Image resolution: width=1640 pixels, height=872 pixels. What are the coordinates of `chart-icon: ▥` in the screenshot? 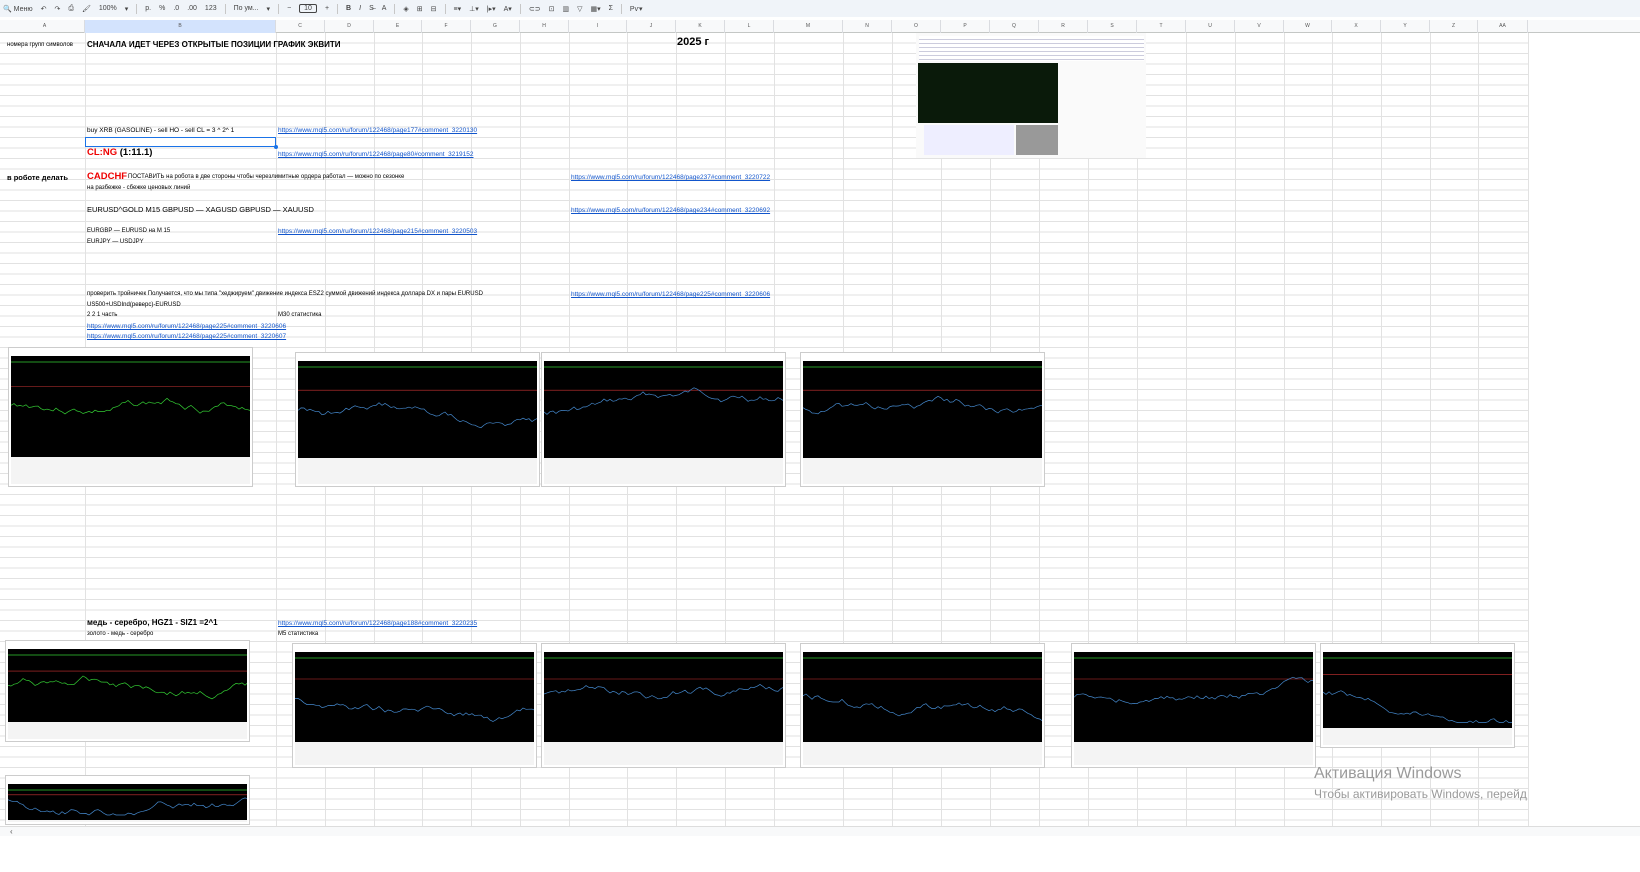 It's located at (565, 9).